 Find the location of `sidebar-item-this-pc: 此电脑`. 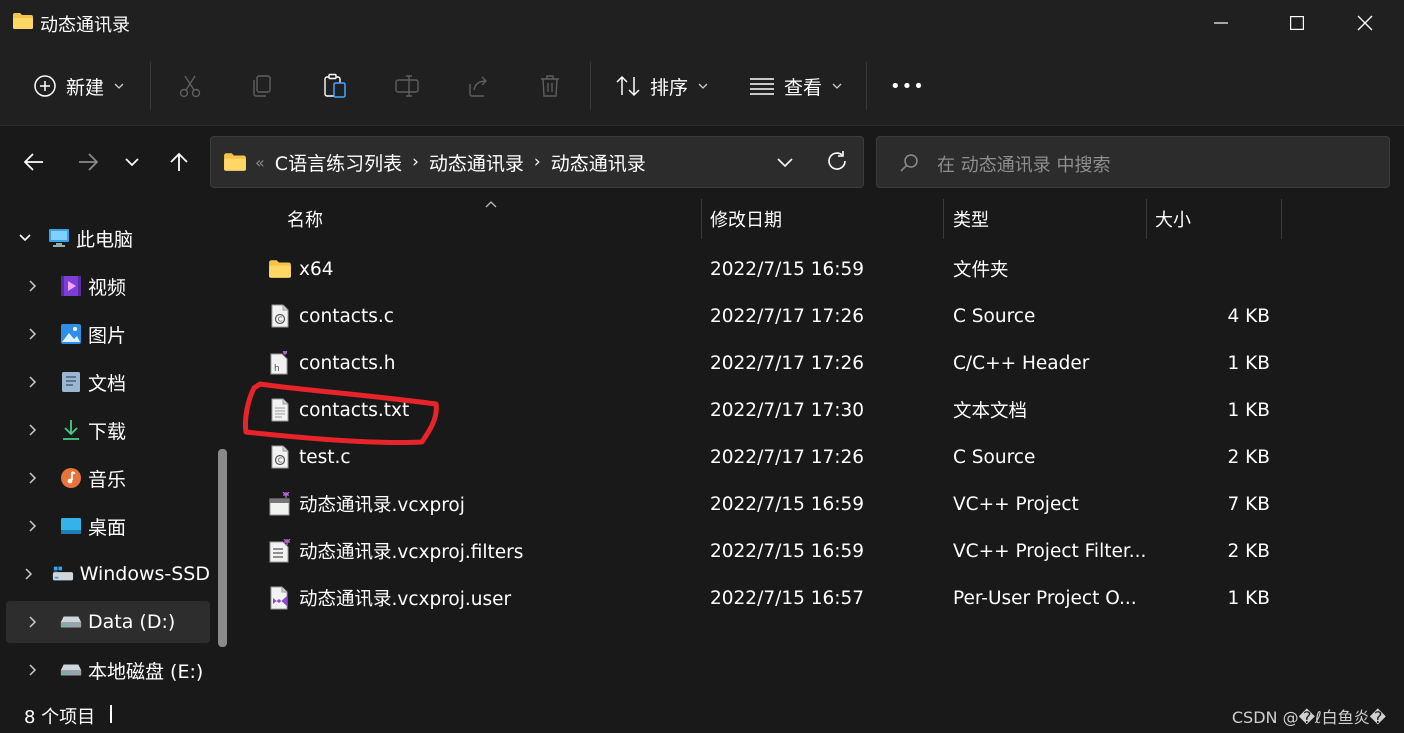

sidebar-item-this-pc: 此电脑 is located at coordinates (108, 238).